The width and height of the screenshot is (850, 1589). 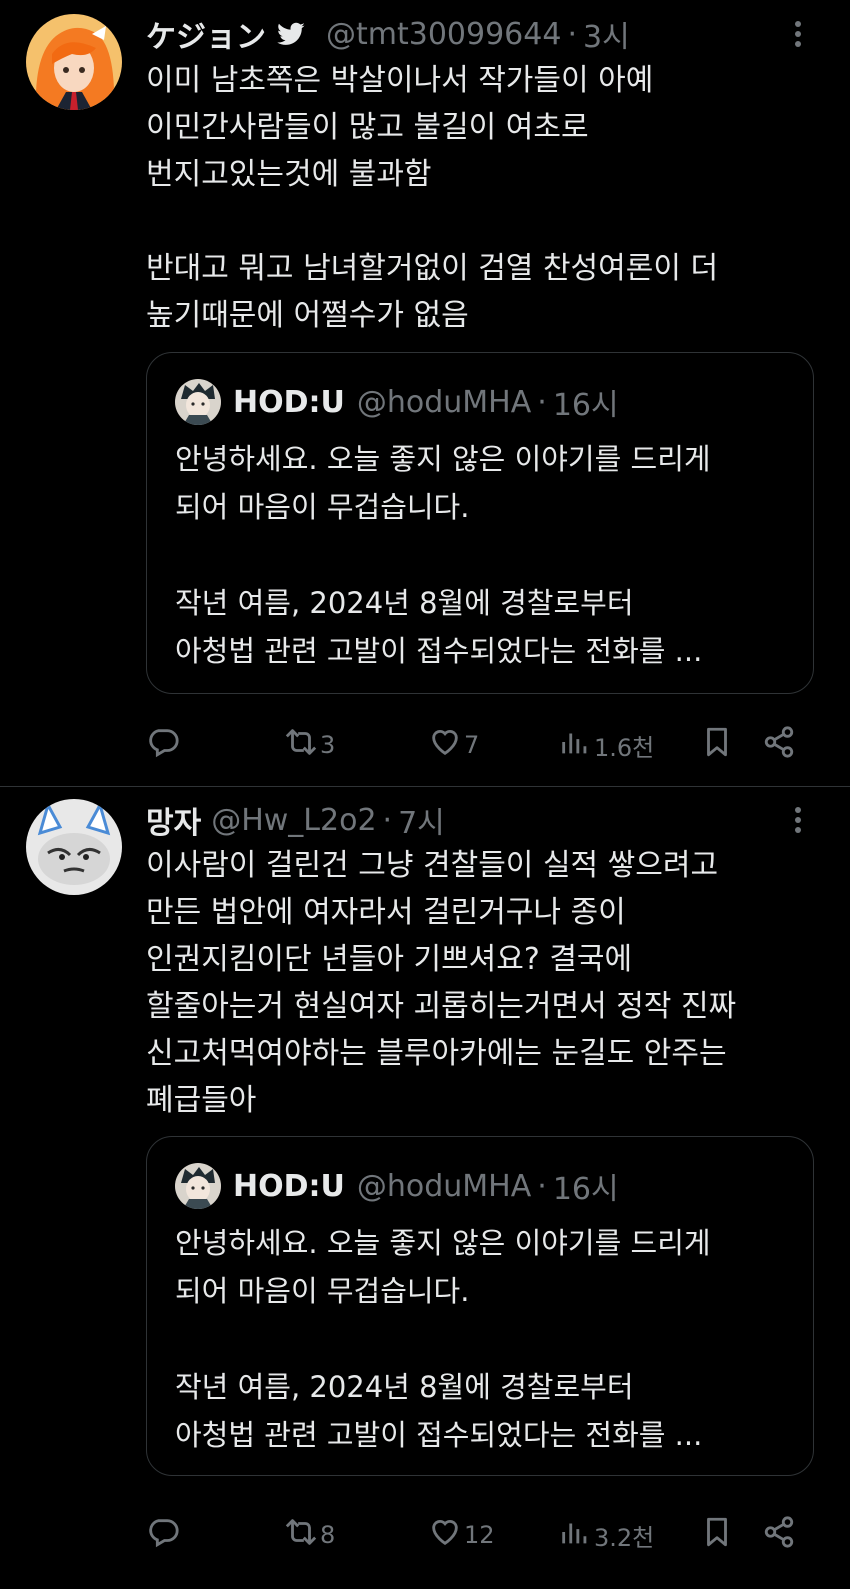 I want to click on display-name: 망자, so click(x=173, y=820).